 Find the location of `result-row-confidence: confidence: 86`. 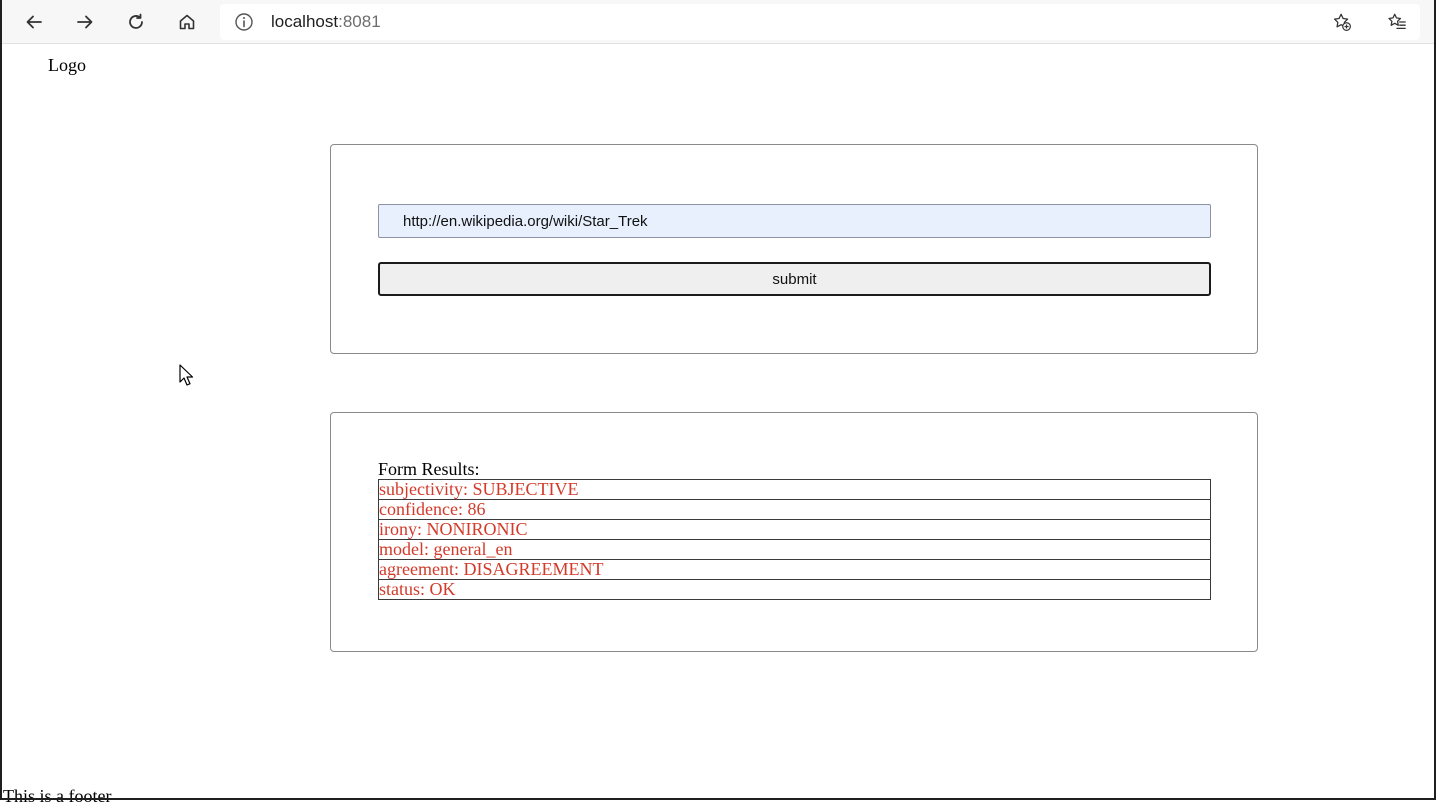

result-row-confidence: confidence: 86 is located at coordinates (794, 509).